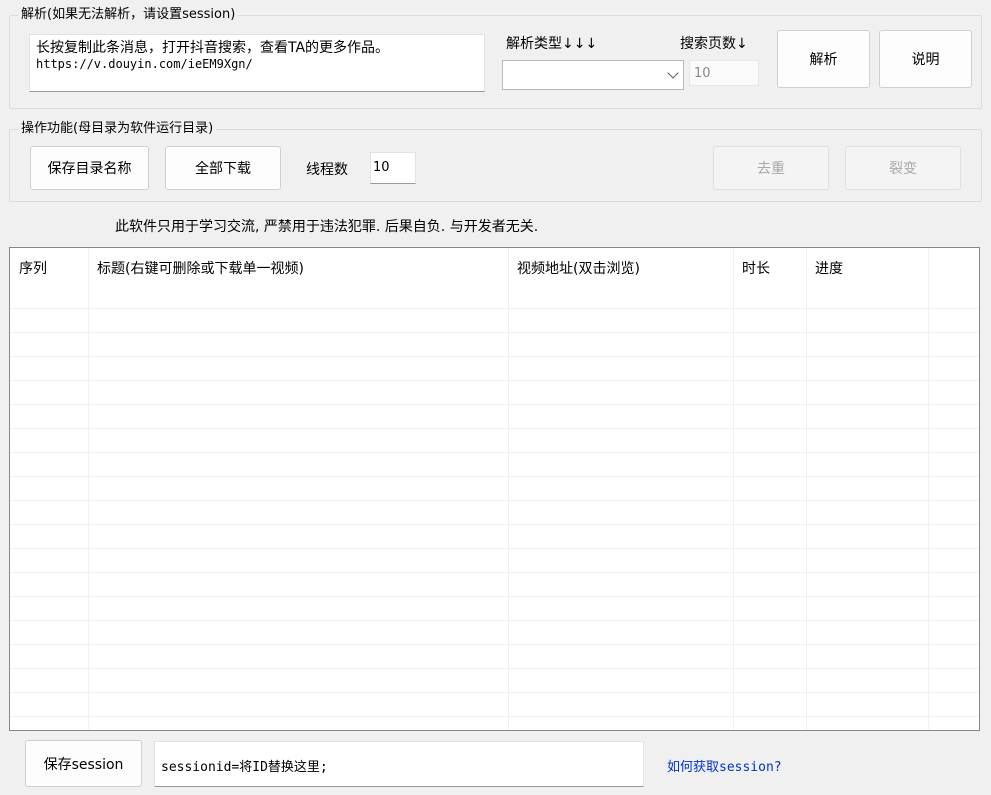 The width and height of the screenshot is (991, 795). I want to click on table-header: 序列 标题(右键可删除或下载单一视频) 视频地址(双击浏览) 时长 进度, so click(494, 269).